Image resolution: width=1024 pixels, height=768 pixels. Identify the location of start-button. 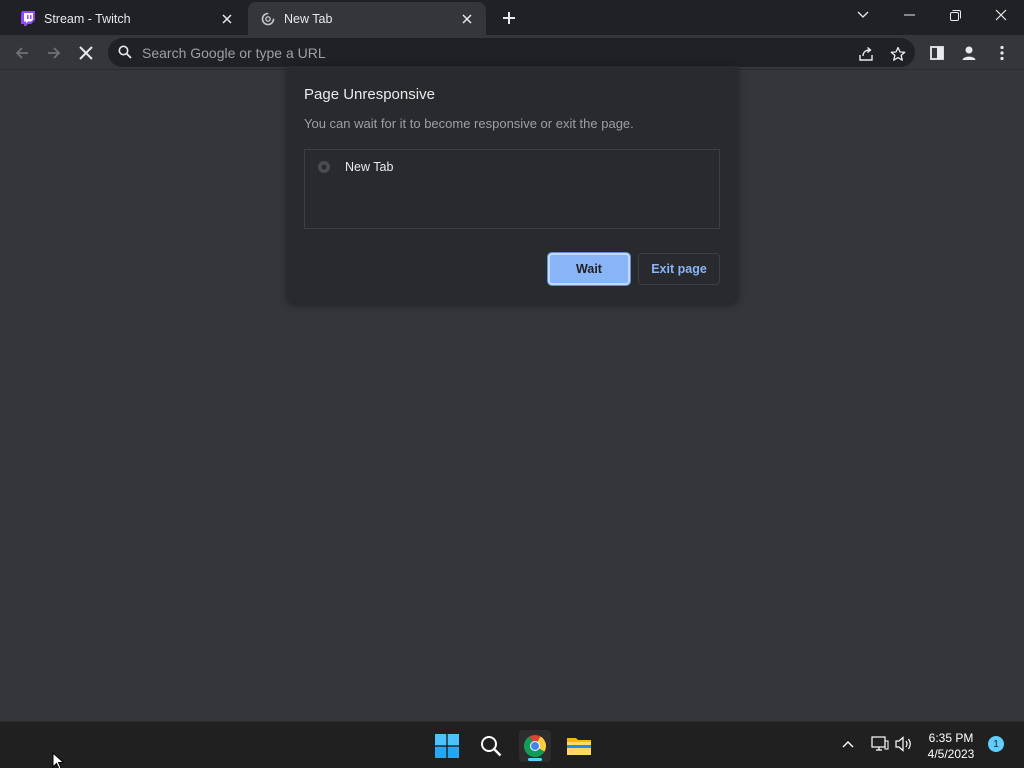
(447, 746).